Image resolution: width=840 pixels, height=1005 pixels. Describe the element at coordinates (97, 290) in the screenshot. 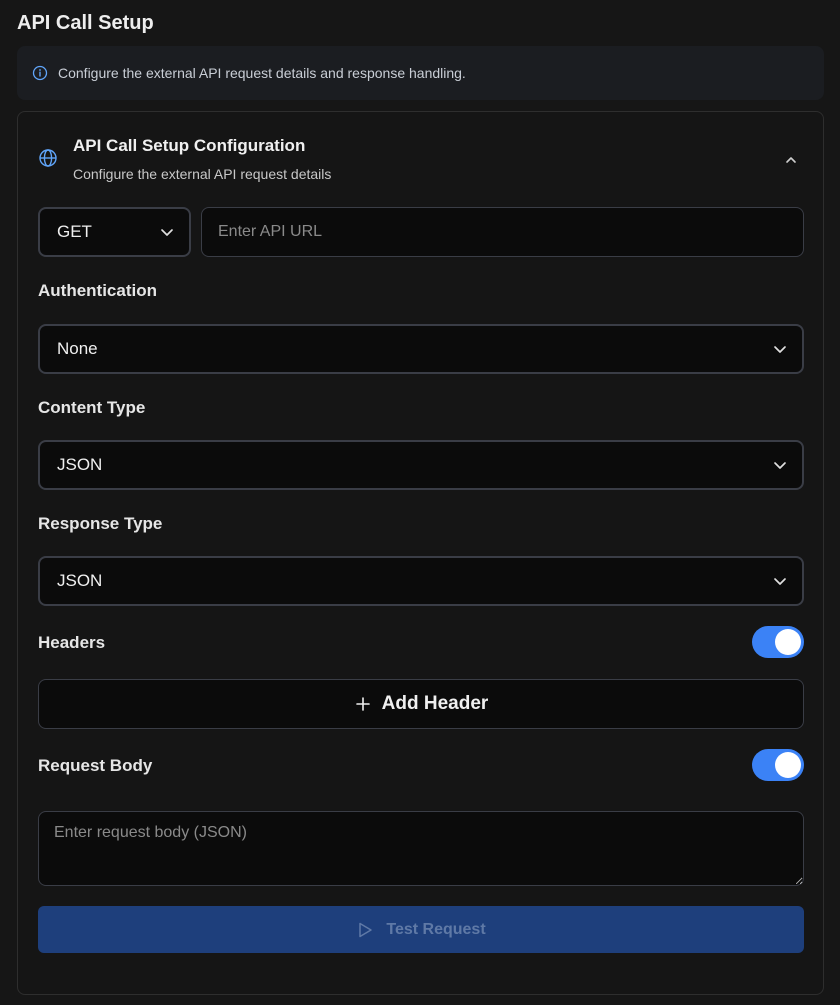

I see `authentication-label: Authentication` at that location.